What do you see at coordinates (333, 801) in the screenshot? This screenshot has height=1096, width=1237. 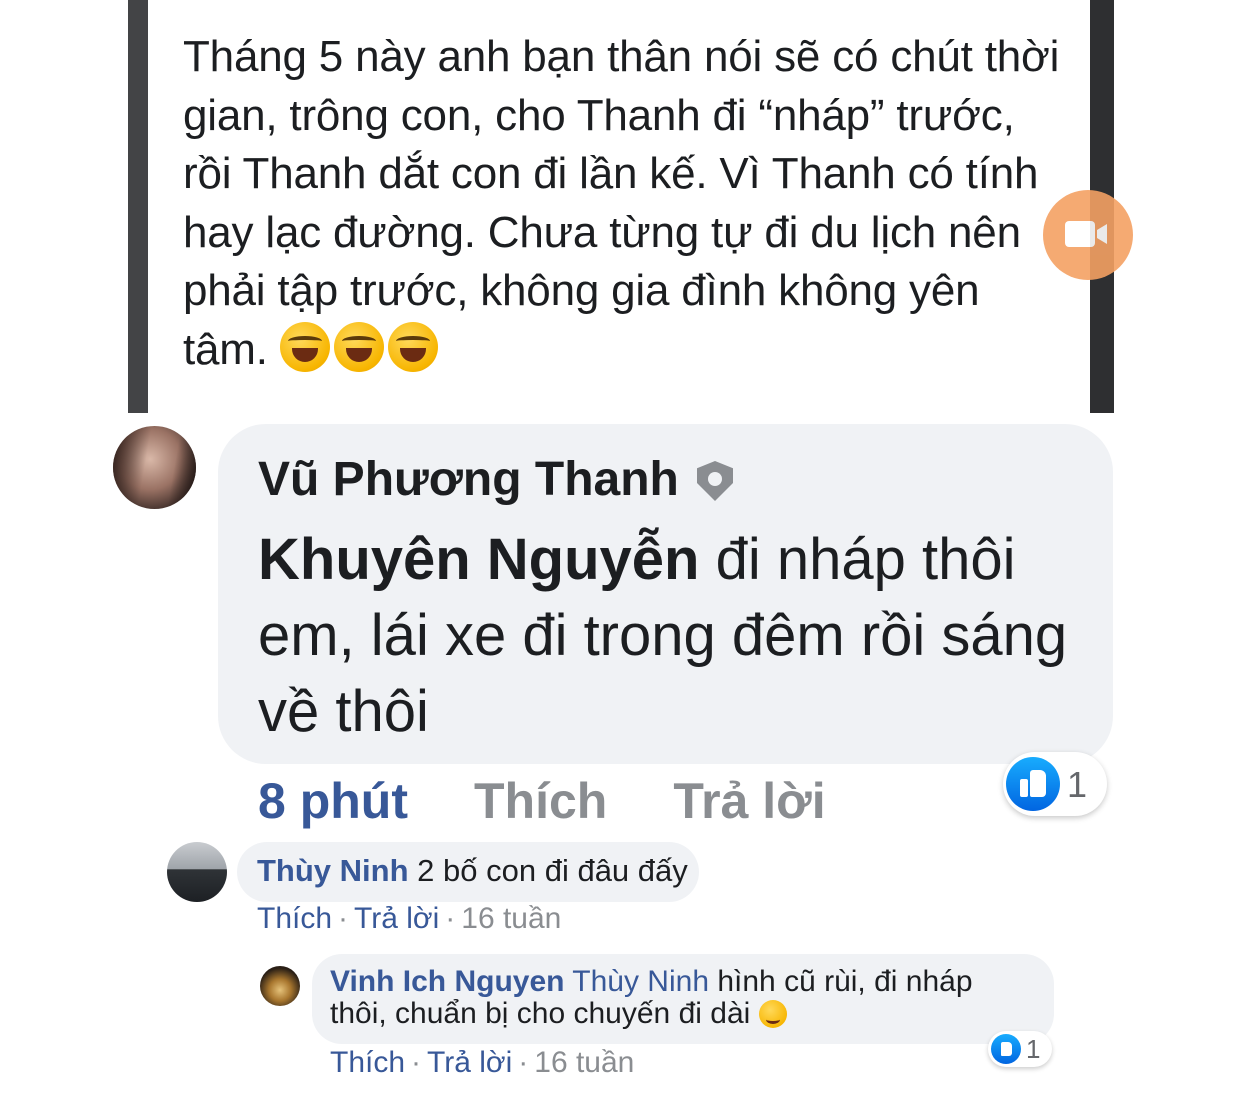 I see `comment-timestamp: 8 phút` at bounding box center [333, 801].